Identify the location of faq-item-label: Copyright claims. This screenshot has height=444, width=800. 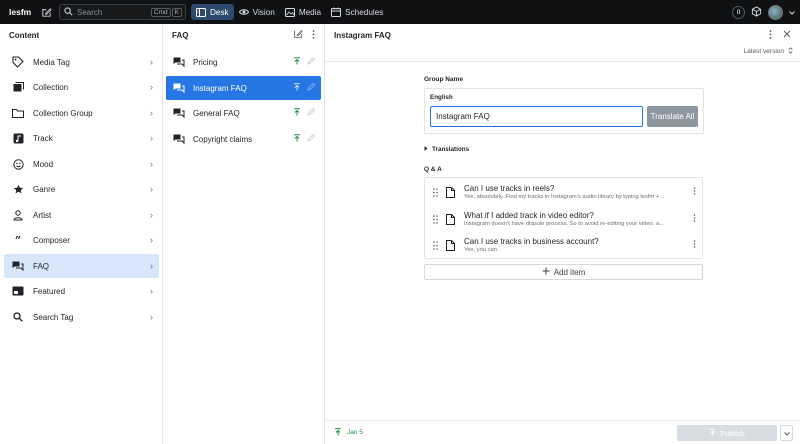
(223, 139).